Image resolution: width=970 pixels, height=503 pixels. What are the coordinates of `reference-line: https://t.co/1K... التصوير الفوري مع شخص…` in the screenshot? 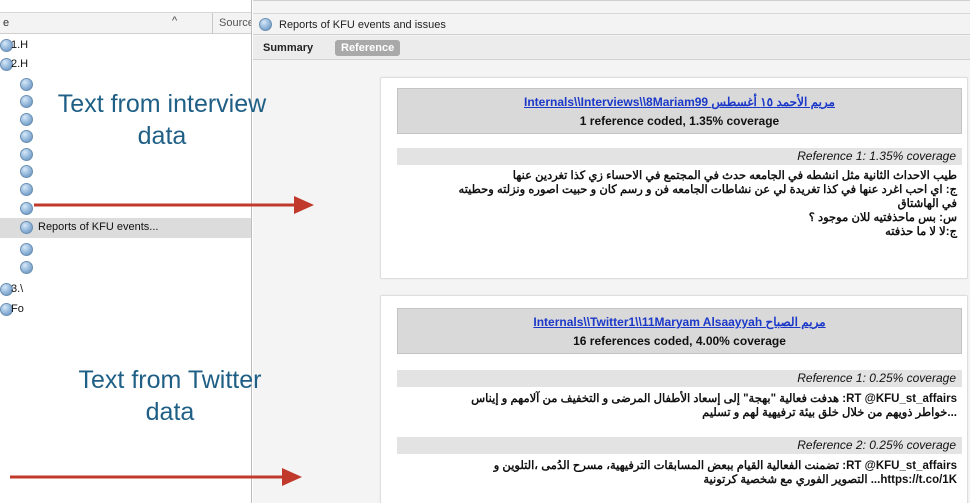 It's located at (830, 480).